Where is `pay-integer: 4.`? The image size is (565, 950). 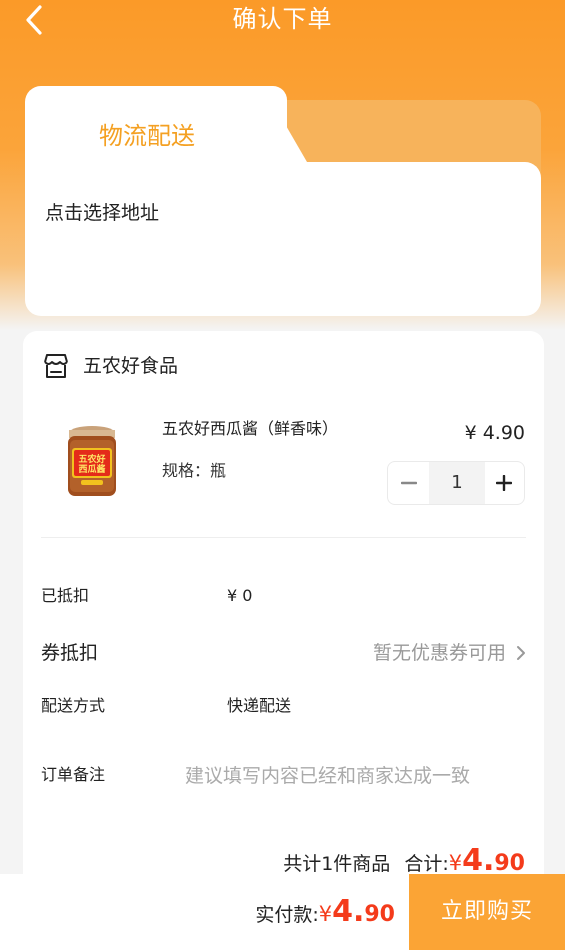 pay-integer: 4. is located at coordinates (348, 911).